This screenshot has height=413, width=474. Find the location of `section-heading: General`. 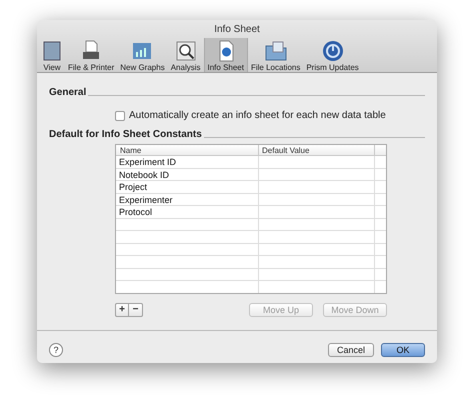

section-heading: General is located at coordinates (67, 93).